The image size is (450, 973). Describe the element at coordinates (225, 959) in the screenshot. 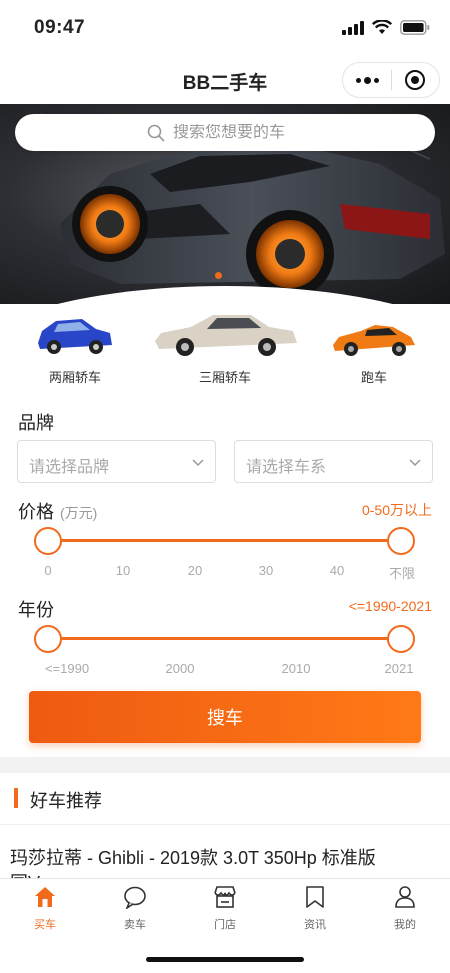

I see `home-indicator` at that location.